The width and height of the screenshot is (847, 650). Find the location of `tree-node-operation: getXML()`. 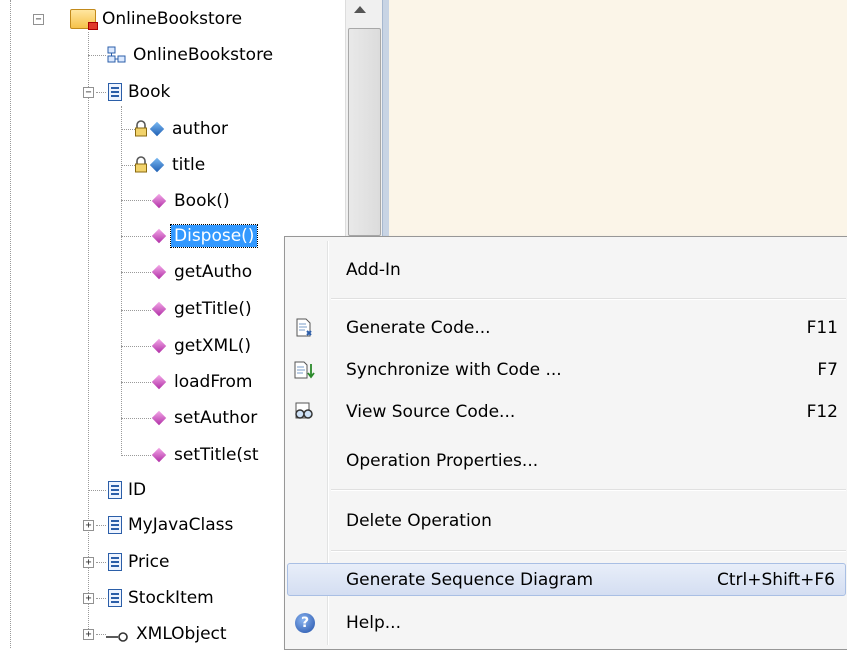

tree-node-operation: getXML() is located at coordinates (202, 346).